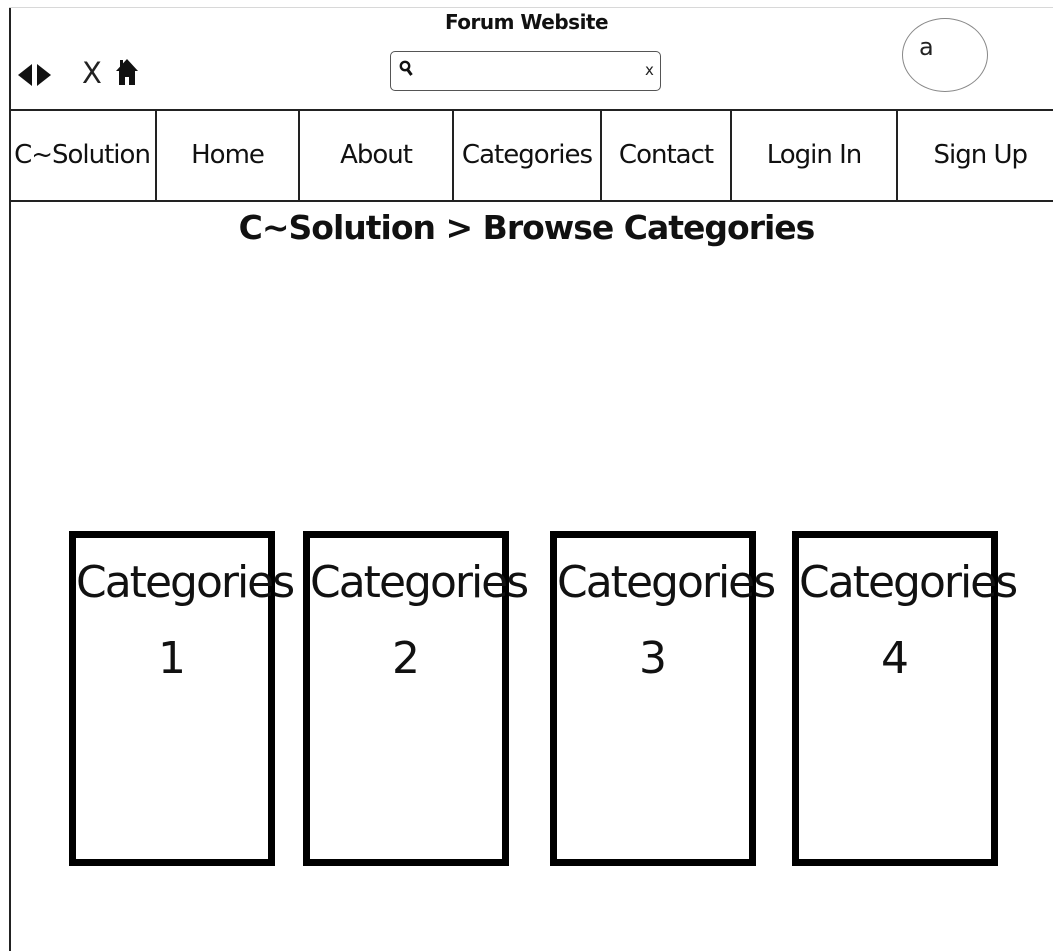 The width and height of the screenshot is (1053, 951). Describe the element at coordinates (527, 155) in the screenshot. I see `nav-item-categories: Categories` at that location.